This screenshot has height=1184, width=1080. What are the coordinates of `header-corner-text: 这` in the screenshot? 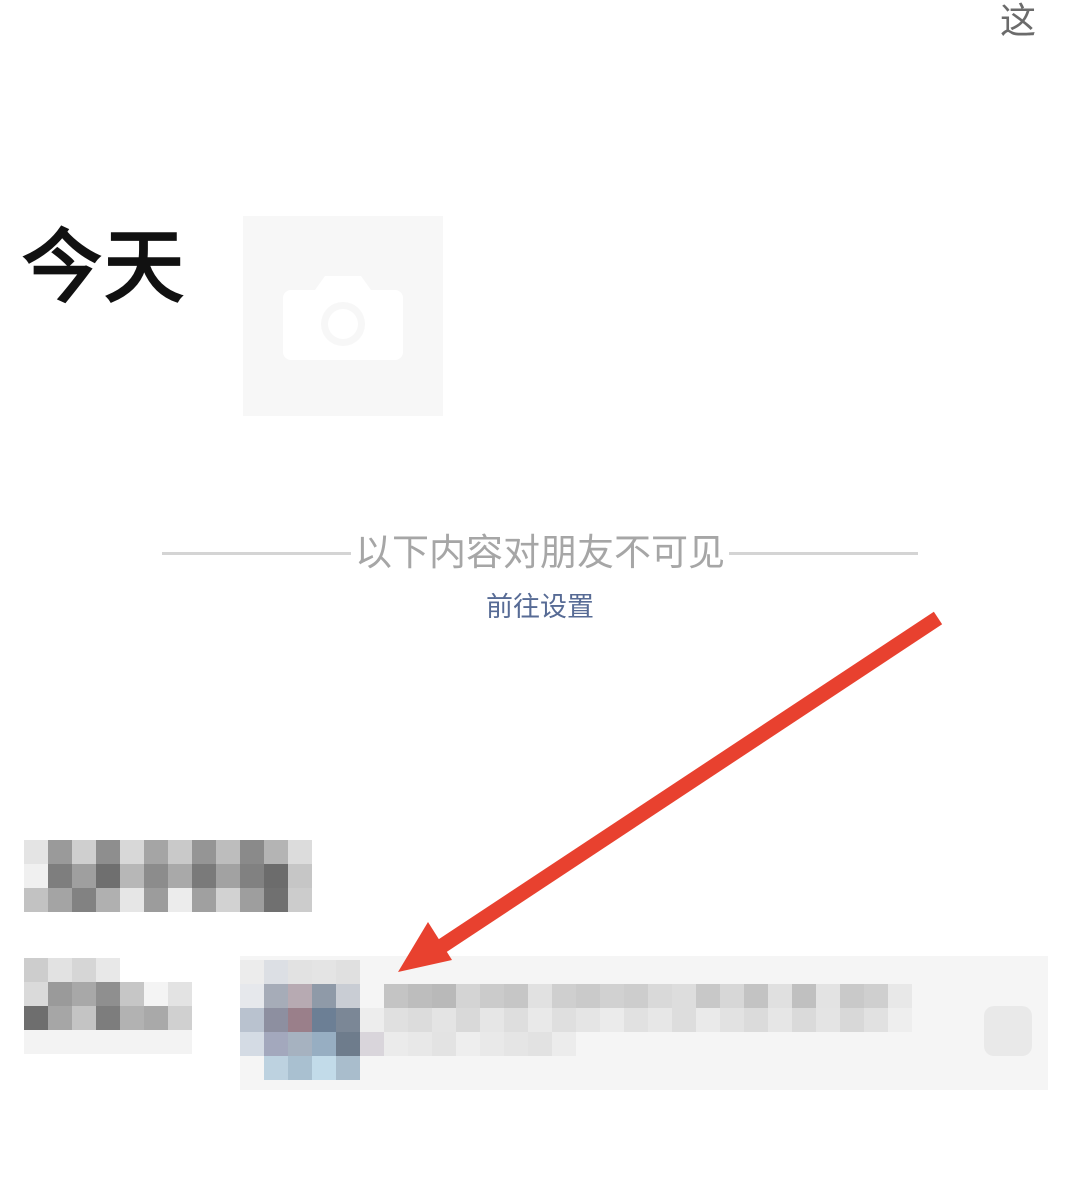 It's located at (1018, 21).